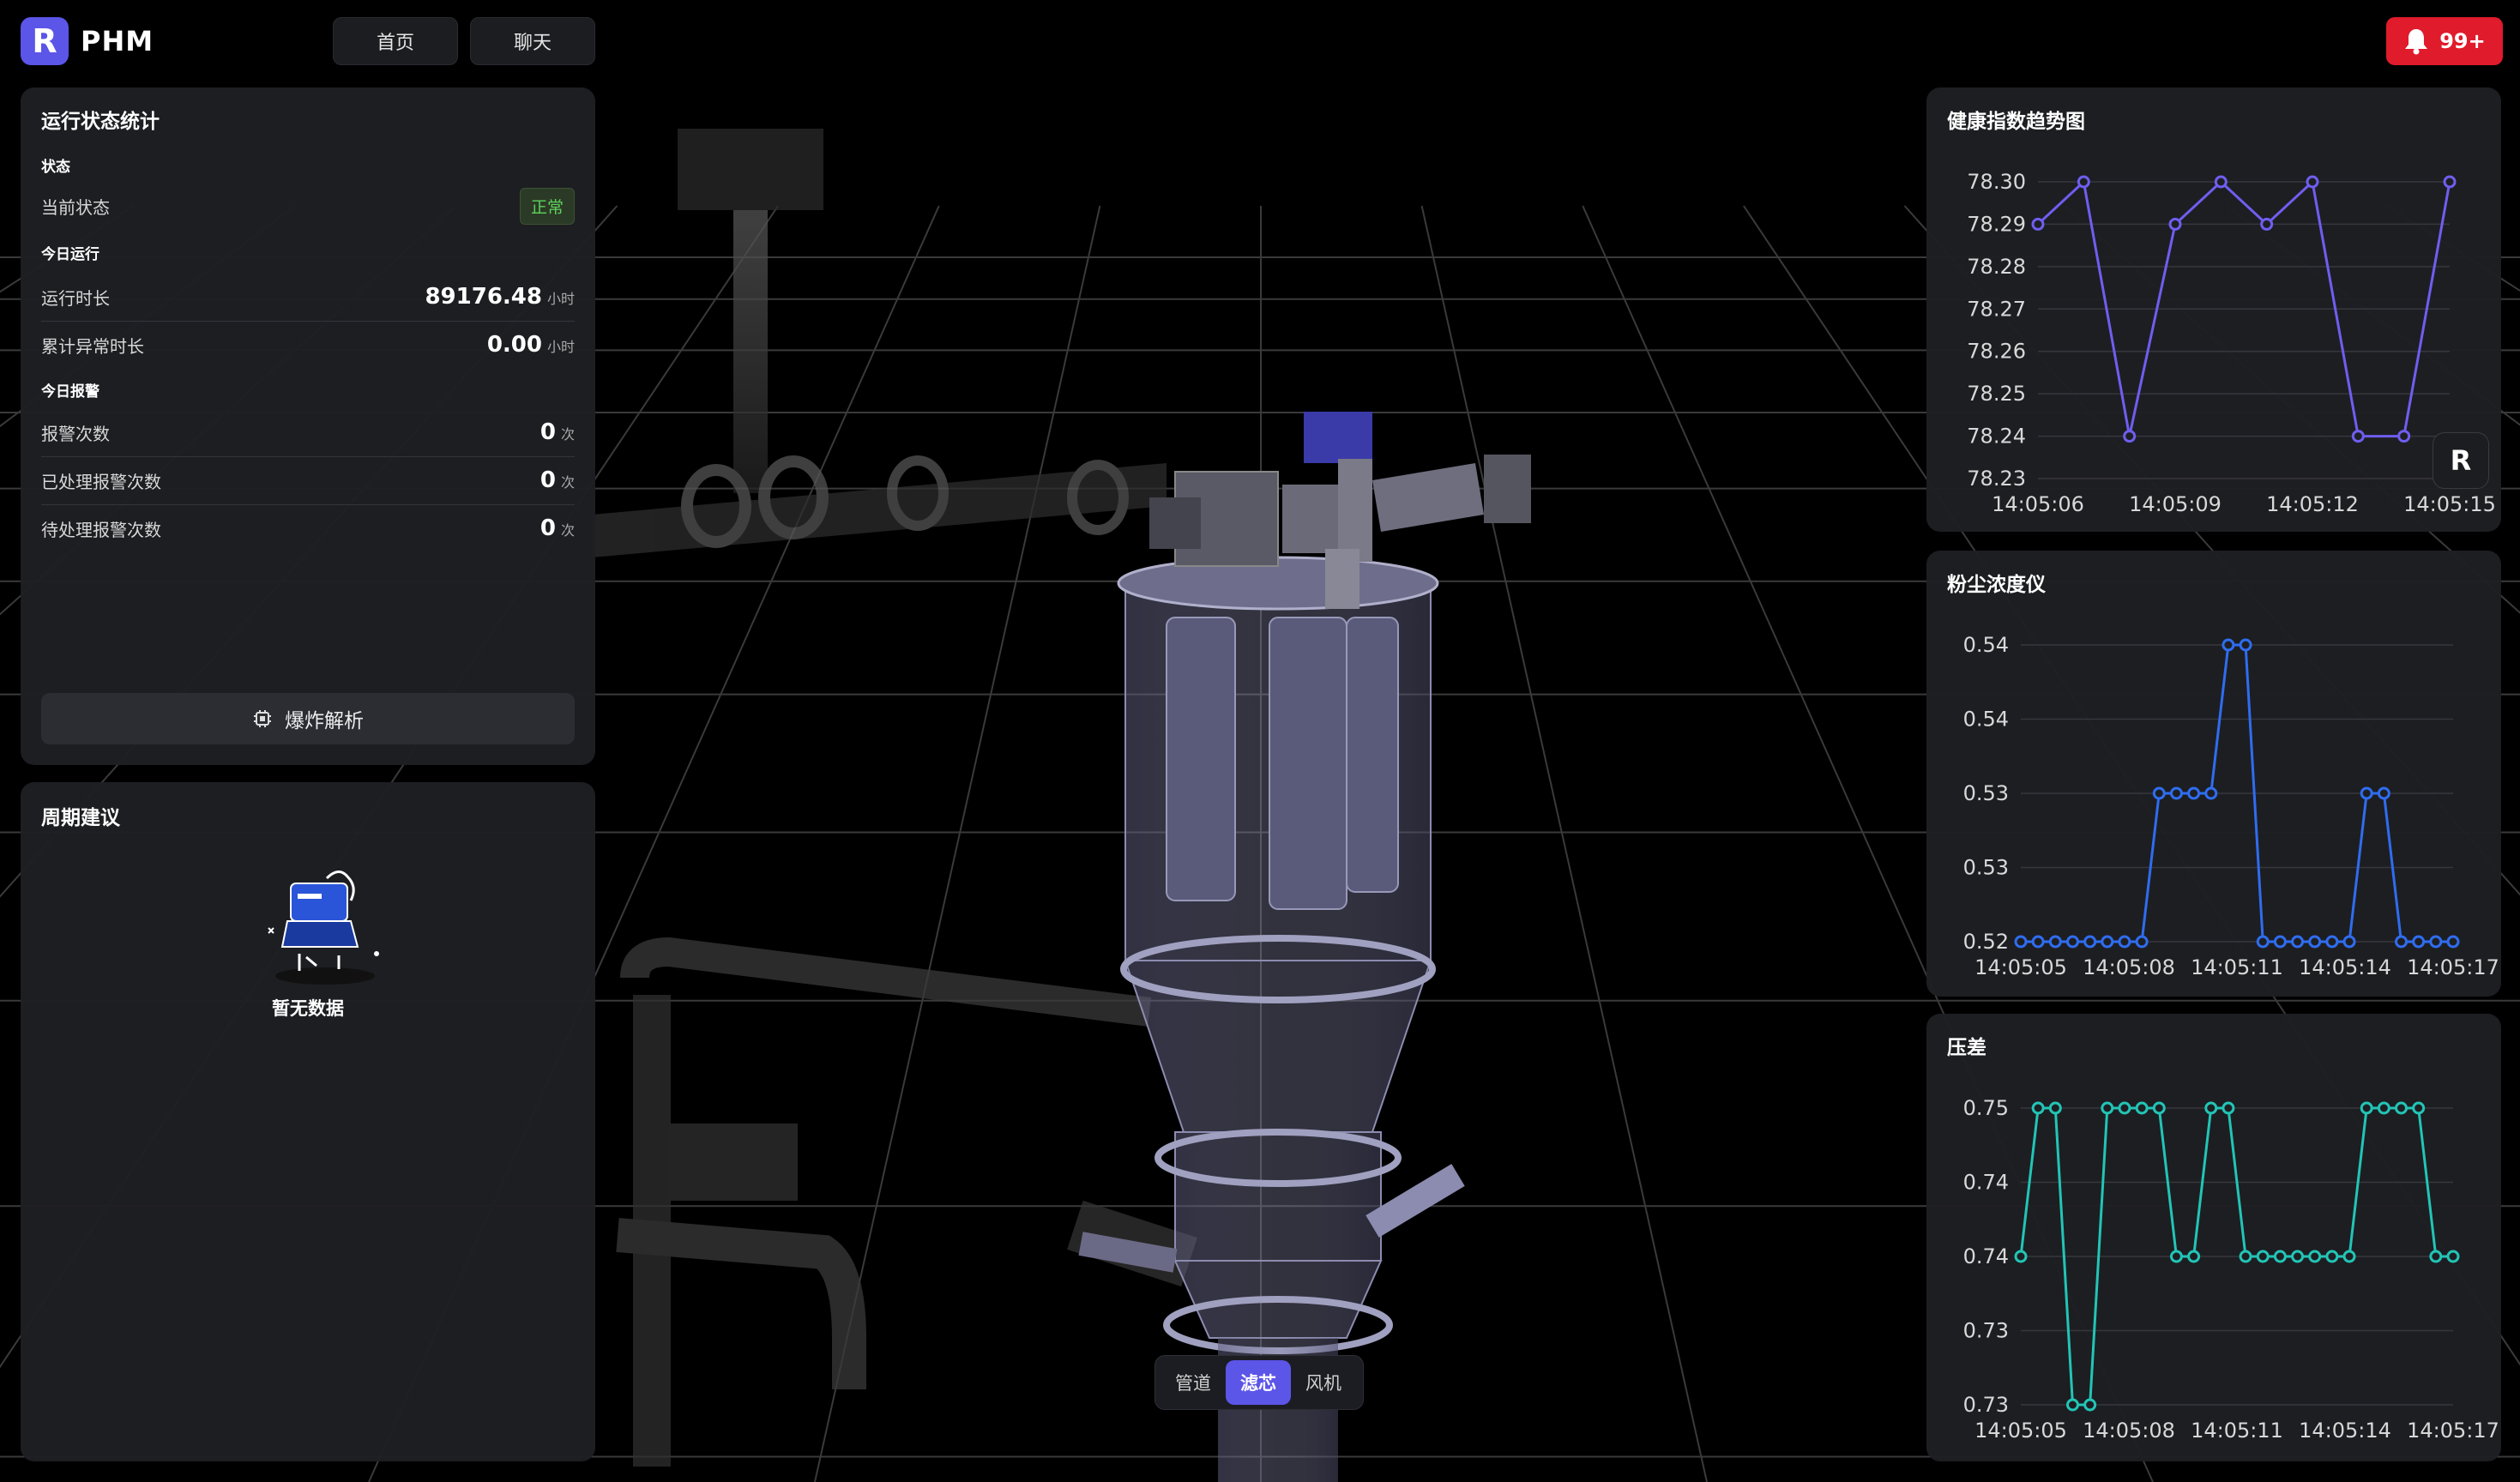  I want to click on nav-chat-button: 聊天, so click(532, 41).